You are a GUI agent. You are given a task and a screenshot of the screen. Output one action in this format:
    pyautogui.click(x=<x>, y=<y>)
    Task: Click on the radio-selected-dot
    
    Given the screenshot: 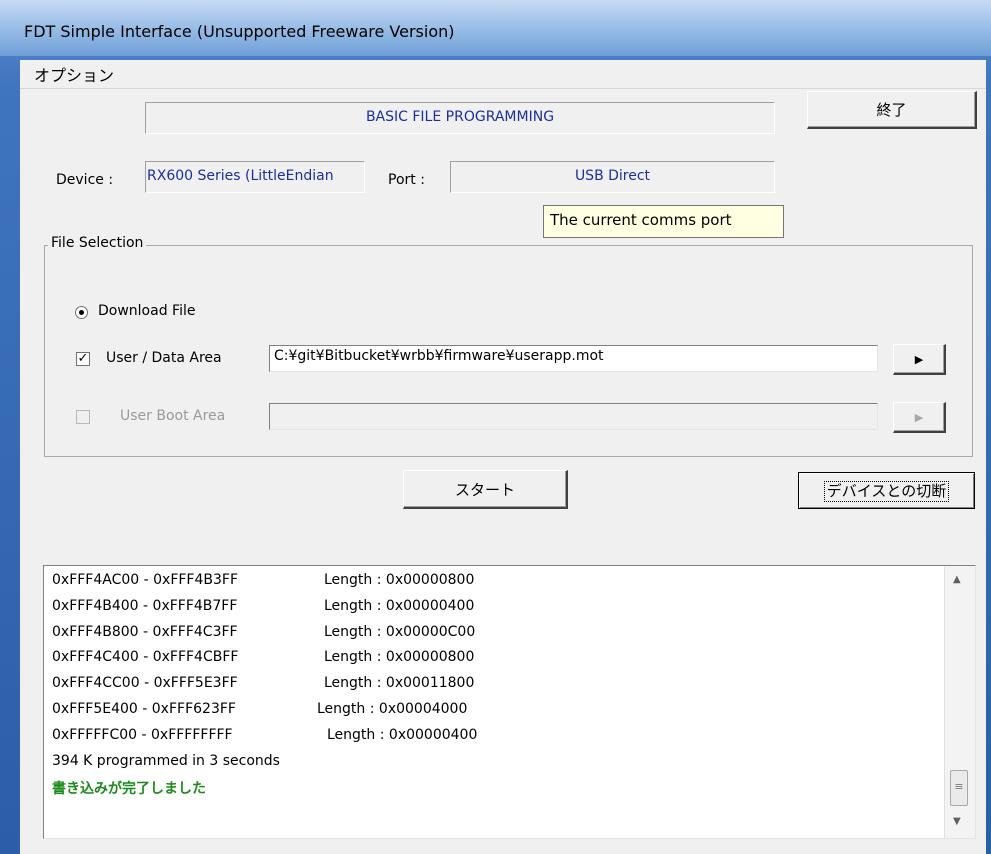 What is the action you would take?
    pyautogui.click(x=81, y=312)
    